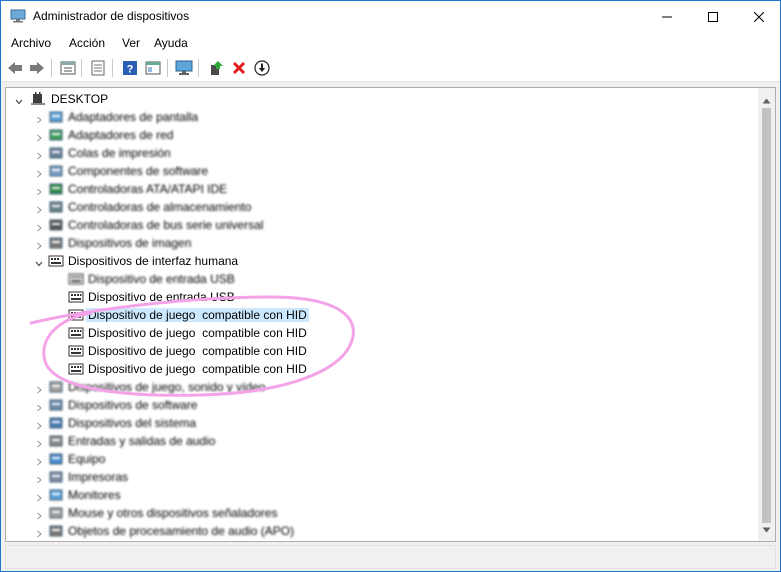 This screenshot has height=572, width=781. What do you see at coordinates (384, 531) in the screenshot?
I see `tree-category-item: Objetos de procesamiento de audio (APO)` at bounding box center [384, 531].